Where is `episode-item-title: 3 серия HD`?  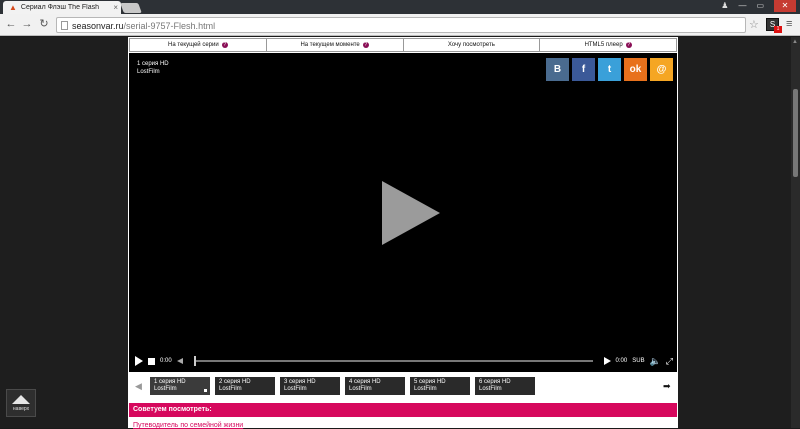
episode-item-title: 3 серия HD is located at coordinates (300, 382).